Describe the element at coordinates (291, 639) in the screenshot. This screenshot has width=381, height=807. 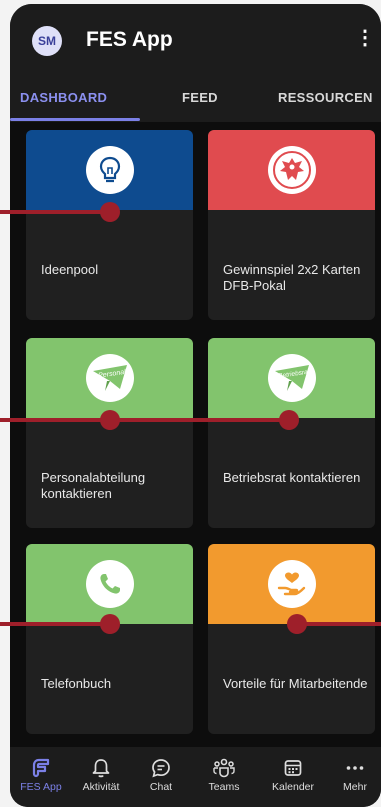
I see `tile-vorteile: Vorteile für Mitarbeitende` at that location.